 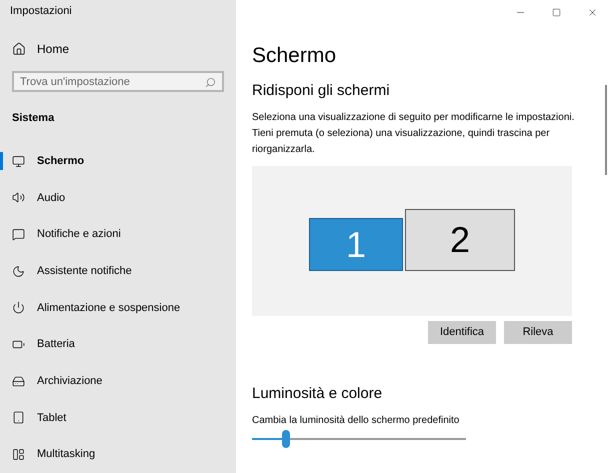 What do you see at coordinates (210, 82) in the screenshot?
I see `search-icon` at bounding box center [210, 82].